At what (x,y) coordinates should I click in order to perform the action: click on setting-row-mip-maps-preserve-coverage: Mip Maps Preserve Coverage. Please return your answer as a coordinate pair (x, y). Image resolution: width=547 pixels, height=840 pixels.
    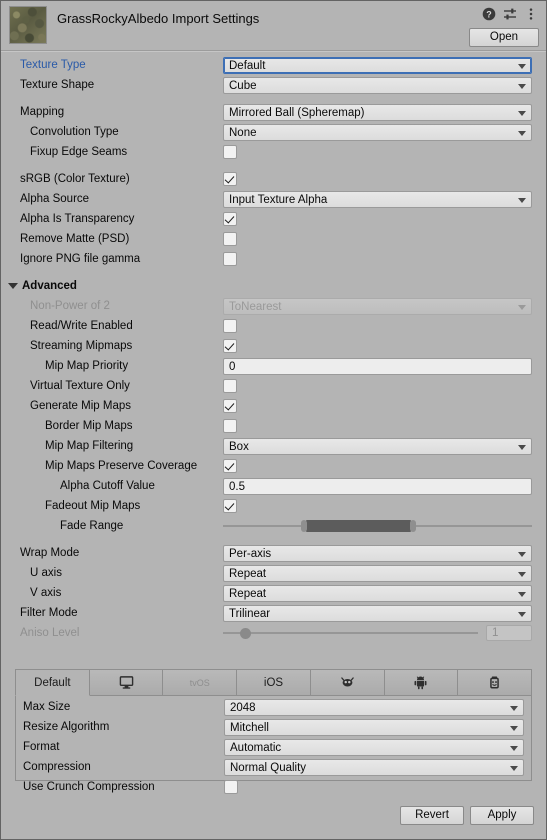
    Looking at the image, I should click on (273, 466).